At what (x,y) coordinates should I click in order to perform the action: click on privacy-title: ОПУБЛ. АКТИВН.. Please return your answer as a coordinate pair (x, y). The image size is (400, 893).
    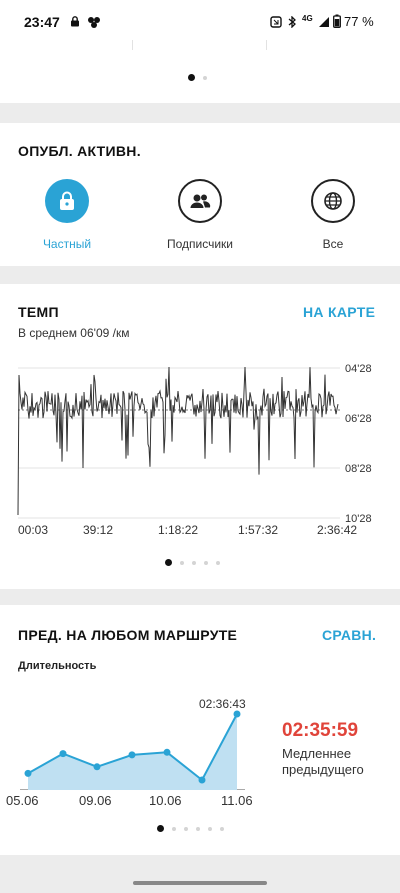
    Looking at the image, I should click on (79, 151).